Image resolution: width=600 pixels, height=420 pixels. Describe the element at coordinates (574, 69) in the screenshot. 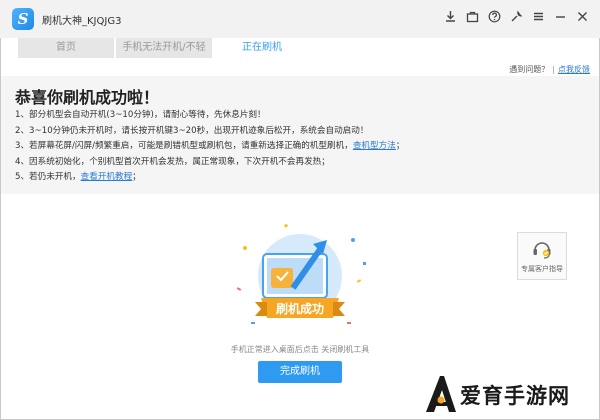

I see `feedback-link: 点我反馈` at that location.